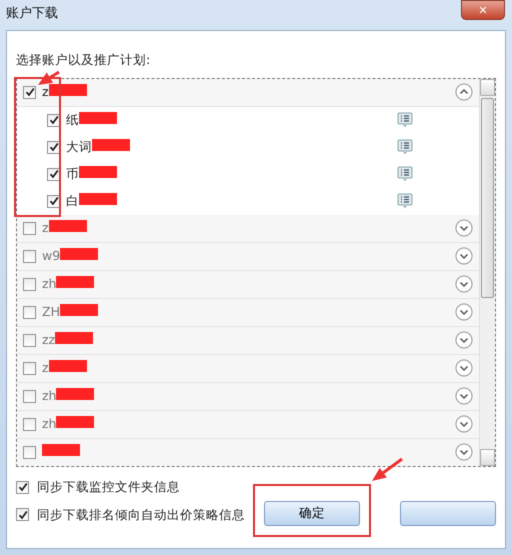 The height and width of the screenshot is (555, 512). Describe the element at coordinates (448, 513) in the screenshot. I see `dialog-button` at that location.